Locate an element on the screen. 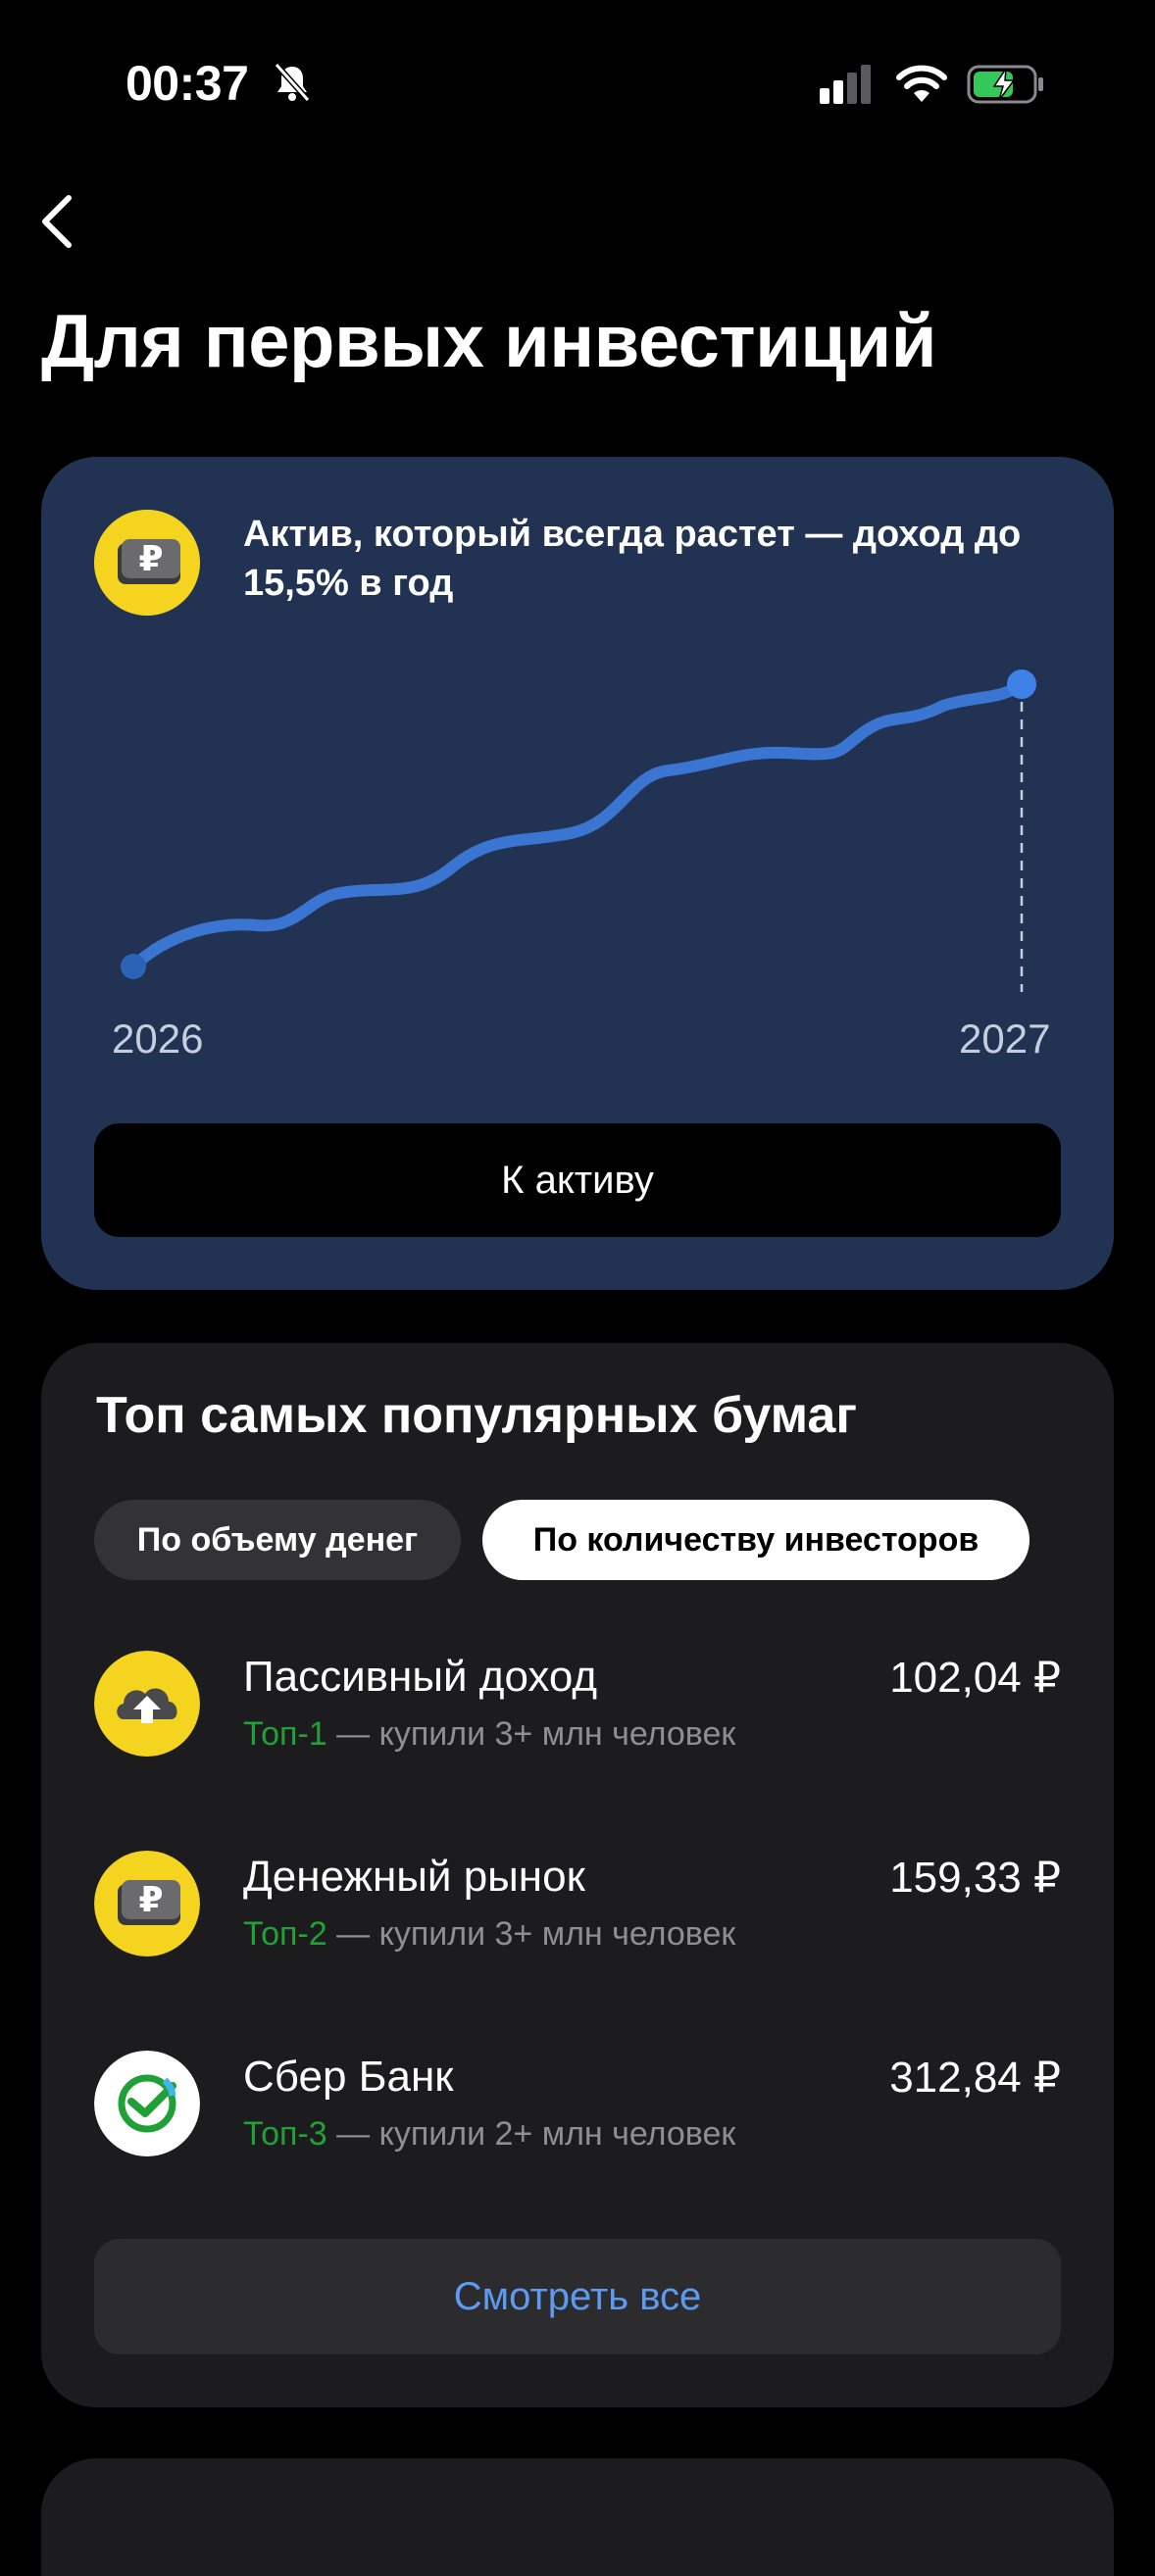 Image resolution: width=1155 pixels, height=2576 pixels. sber-logo-icon is located at coordinates (147, 2103).